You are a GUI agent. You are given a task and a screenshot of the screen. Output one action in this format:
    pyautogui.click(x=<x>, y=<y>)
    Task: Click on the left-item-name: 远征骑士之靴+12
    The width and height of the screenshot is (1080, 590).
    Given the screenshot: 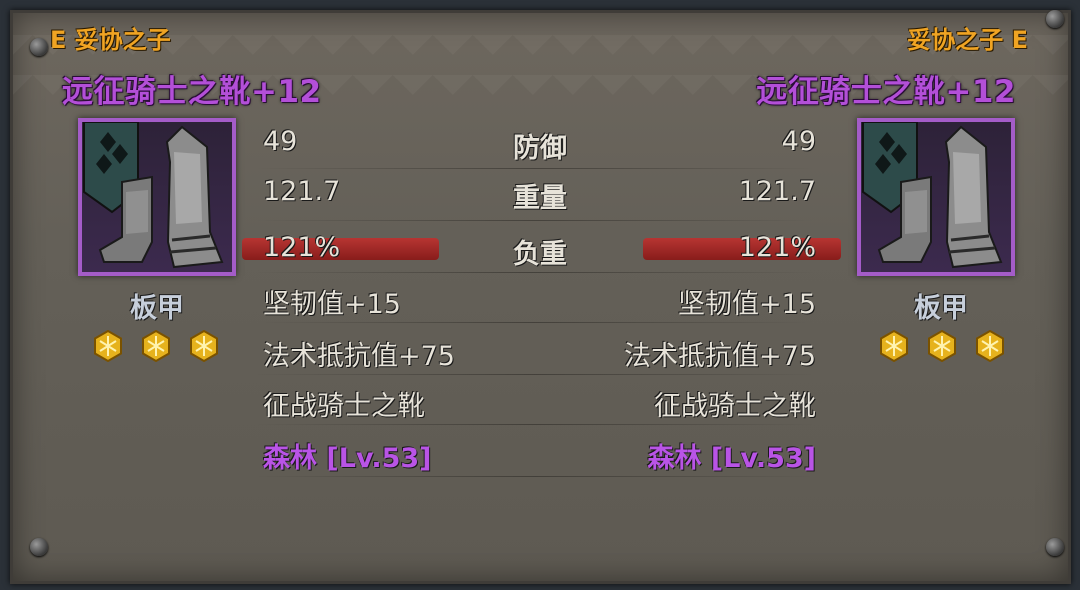 What is the action you would take?
    pyautogui.click(x=192, y=92)
    